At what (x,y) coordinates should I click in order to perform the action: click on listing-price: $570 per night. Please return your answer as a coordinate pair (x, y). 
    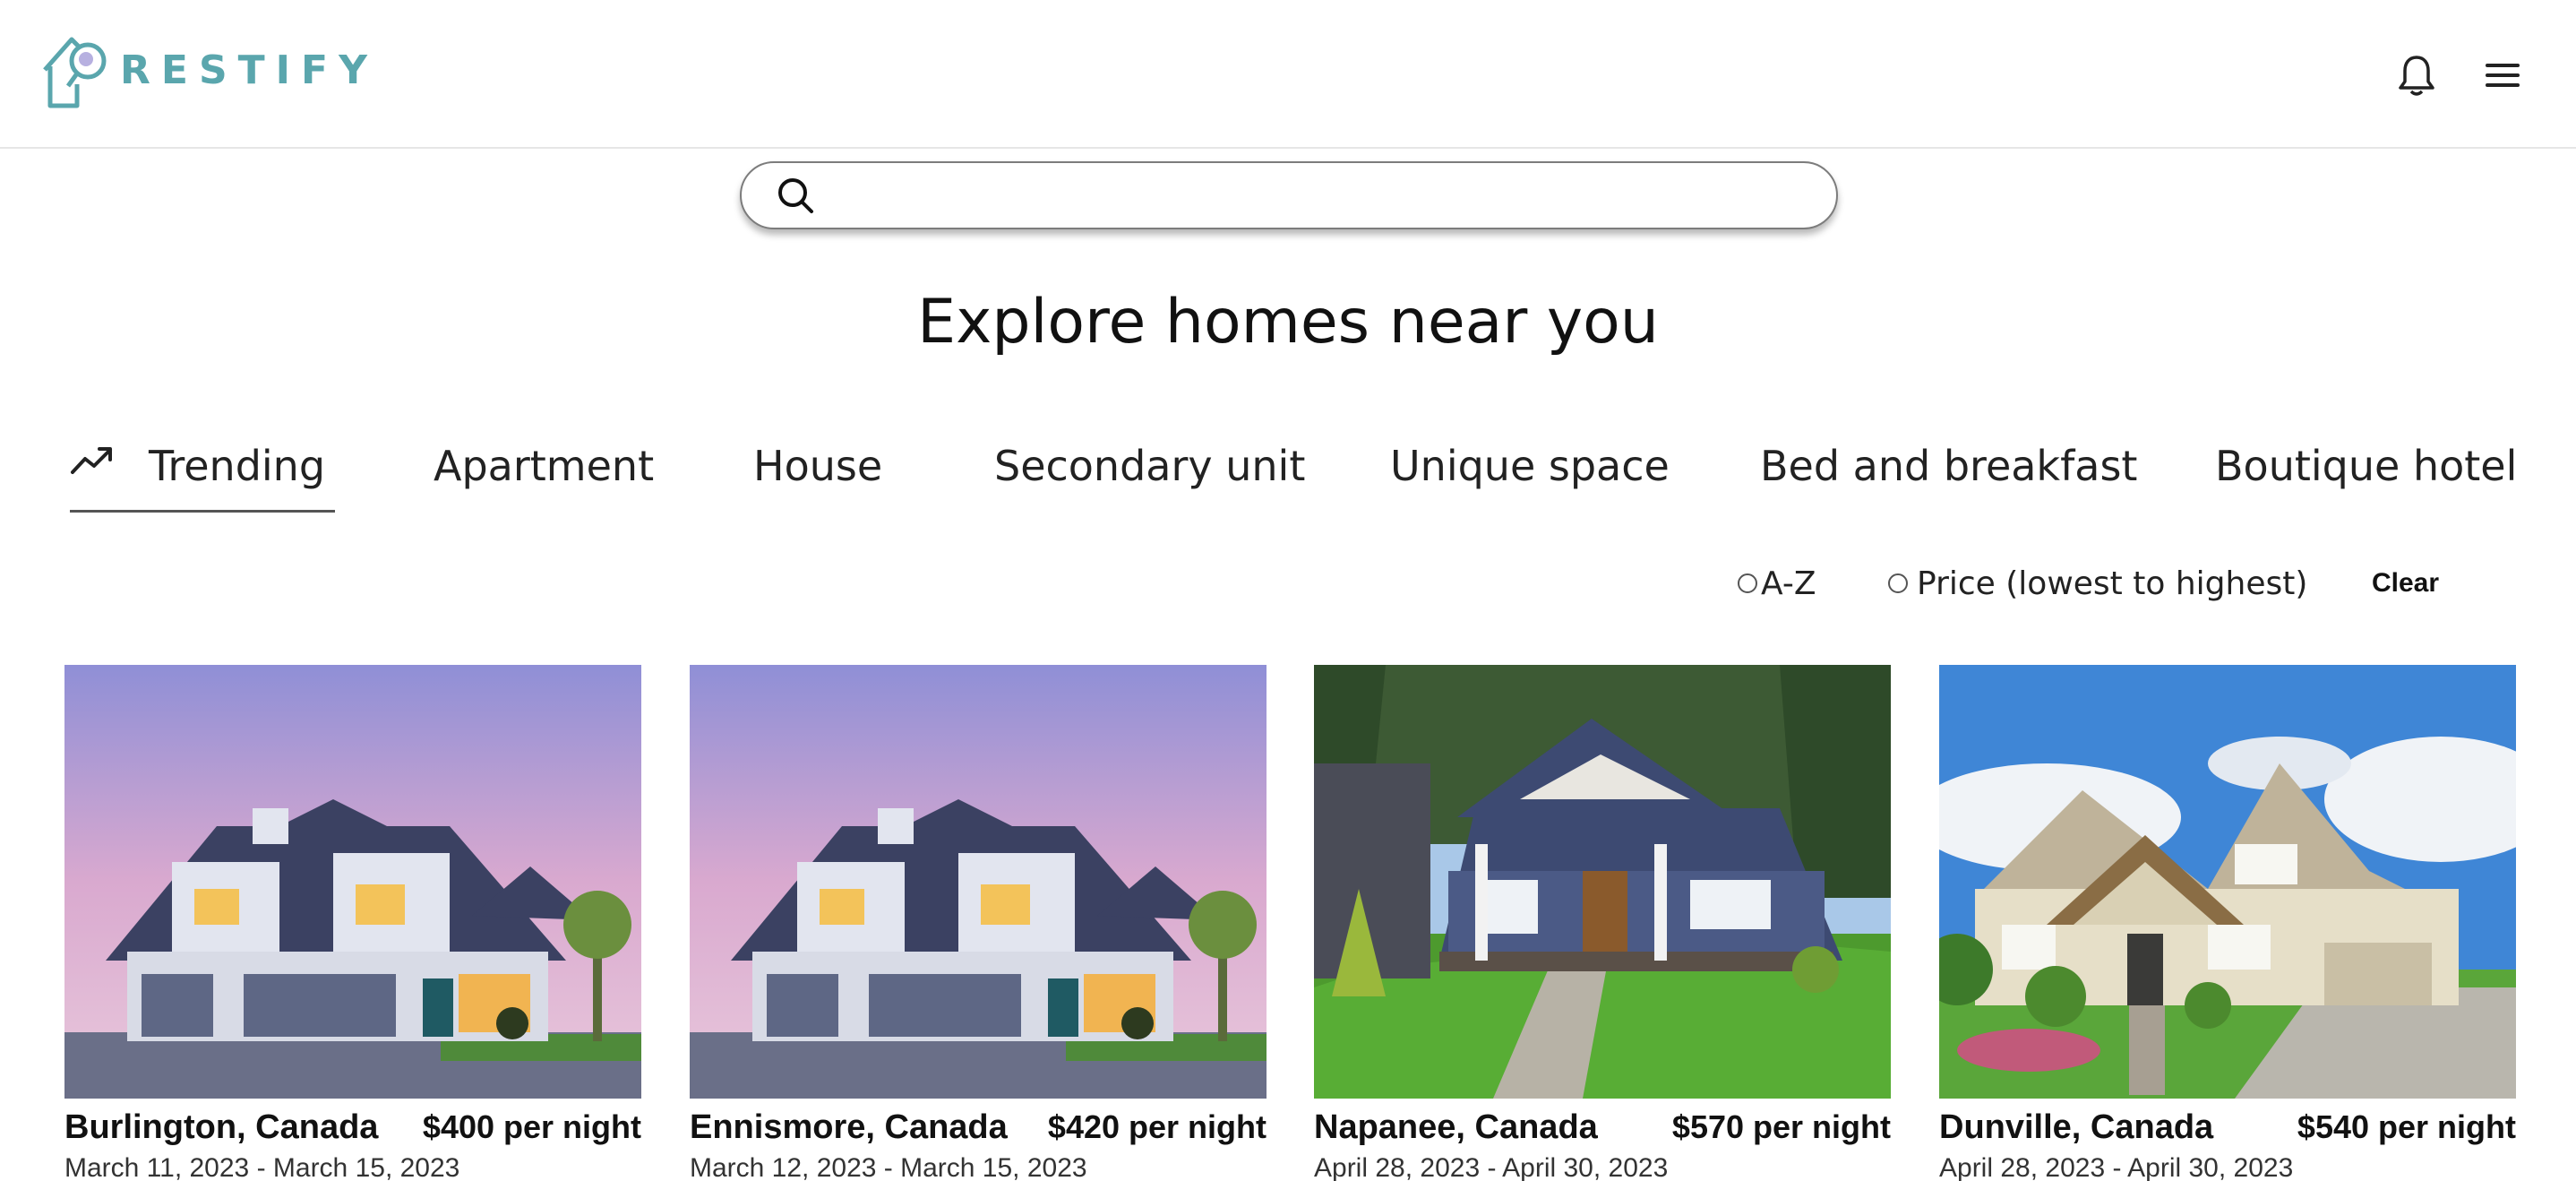
    Looking at the image, I should click on (1781, 1126).